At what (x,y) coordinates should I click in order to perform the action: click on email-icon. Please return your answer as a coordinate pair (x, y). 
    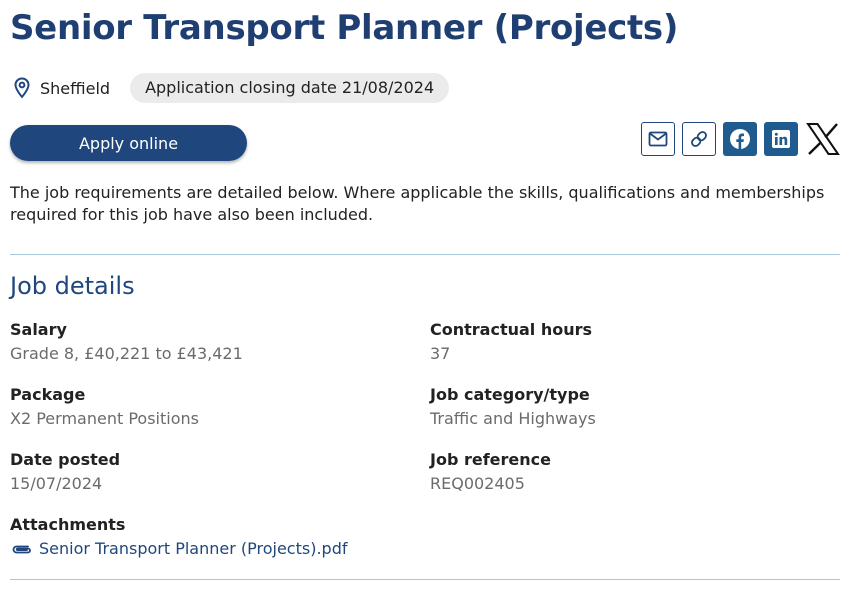
    Looking at the image, I should click on (658, 139).